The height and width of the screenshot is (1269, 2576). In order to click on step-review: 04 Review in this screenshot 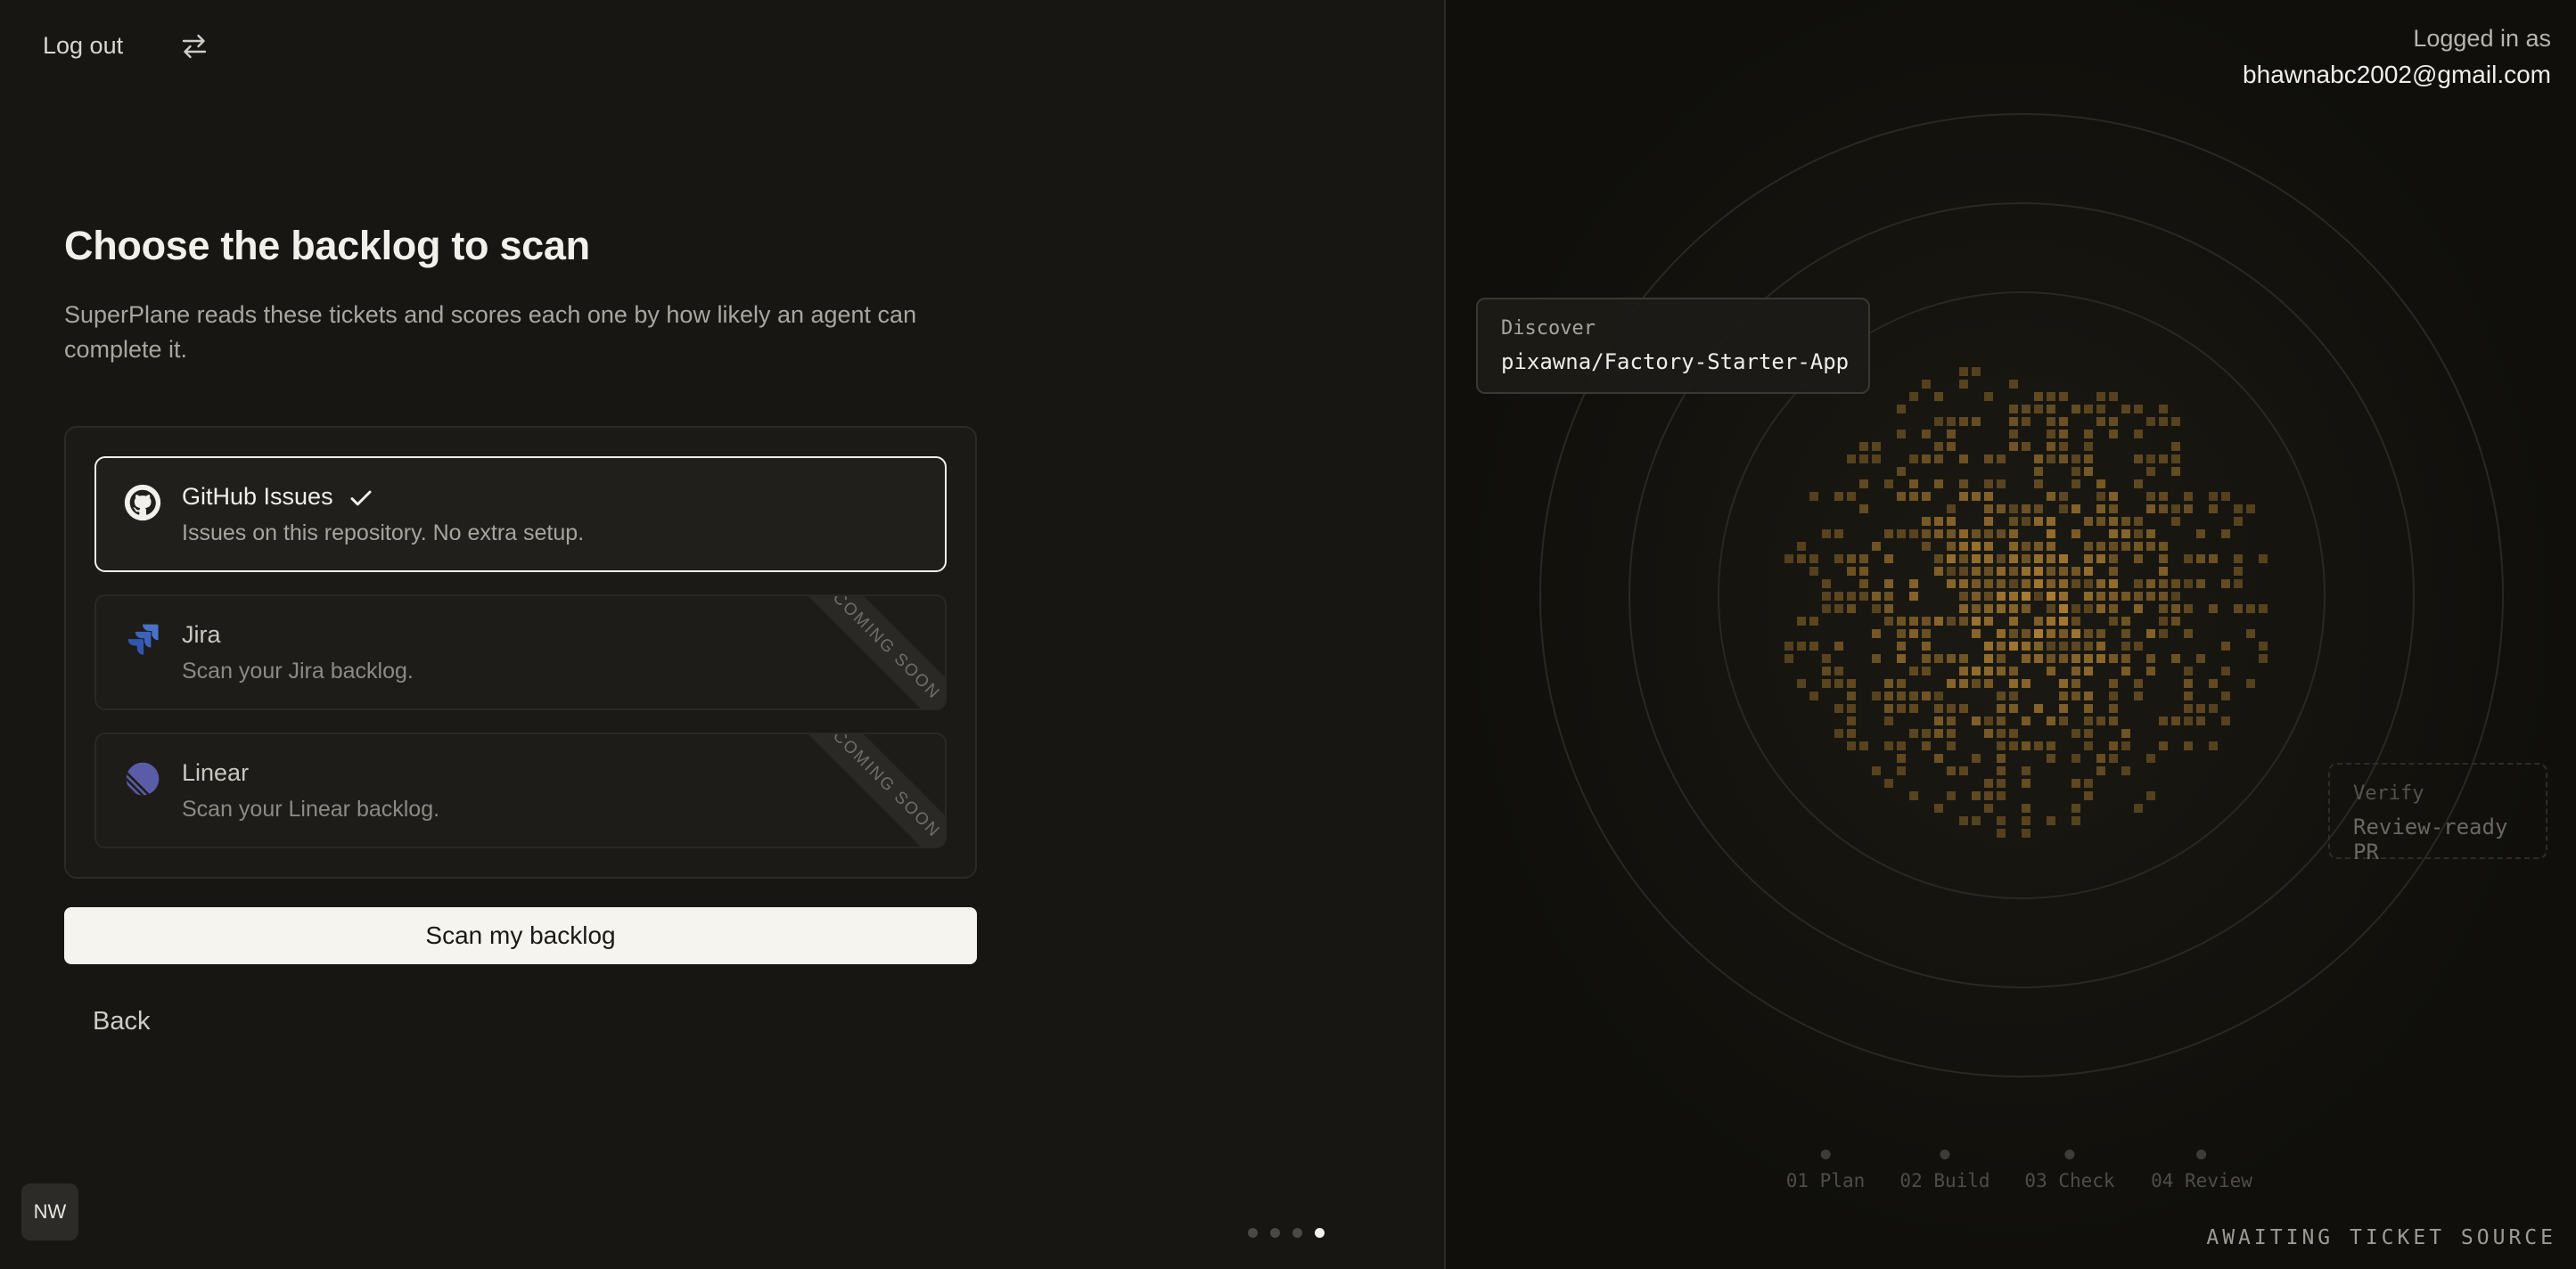, I will do `click(2201, 1170)`.